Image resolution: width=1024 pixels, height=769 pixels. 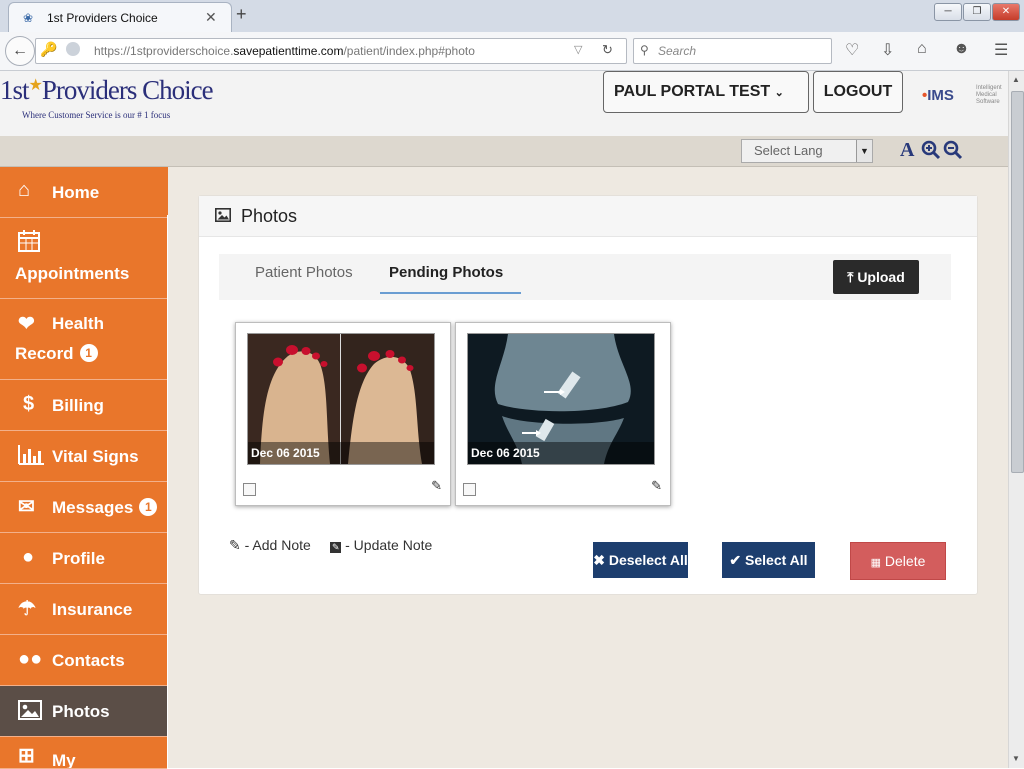 What do you see at coordinates (30, 710) in the screenshot?
I see `image-icon` at bounding box center [30, 710].